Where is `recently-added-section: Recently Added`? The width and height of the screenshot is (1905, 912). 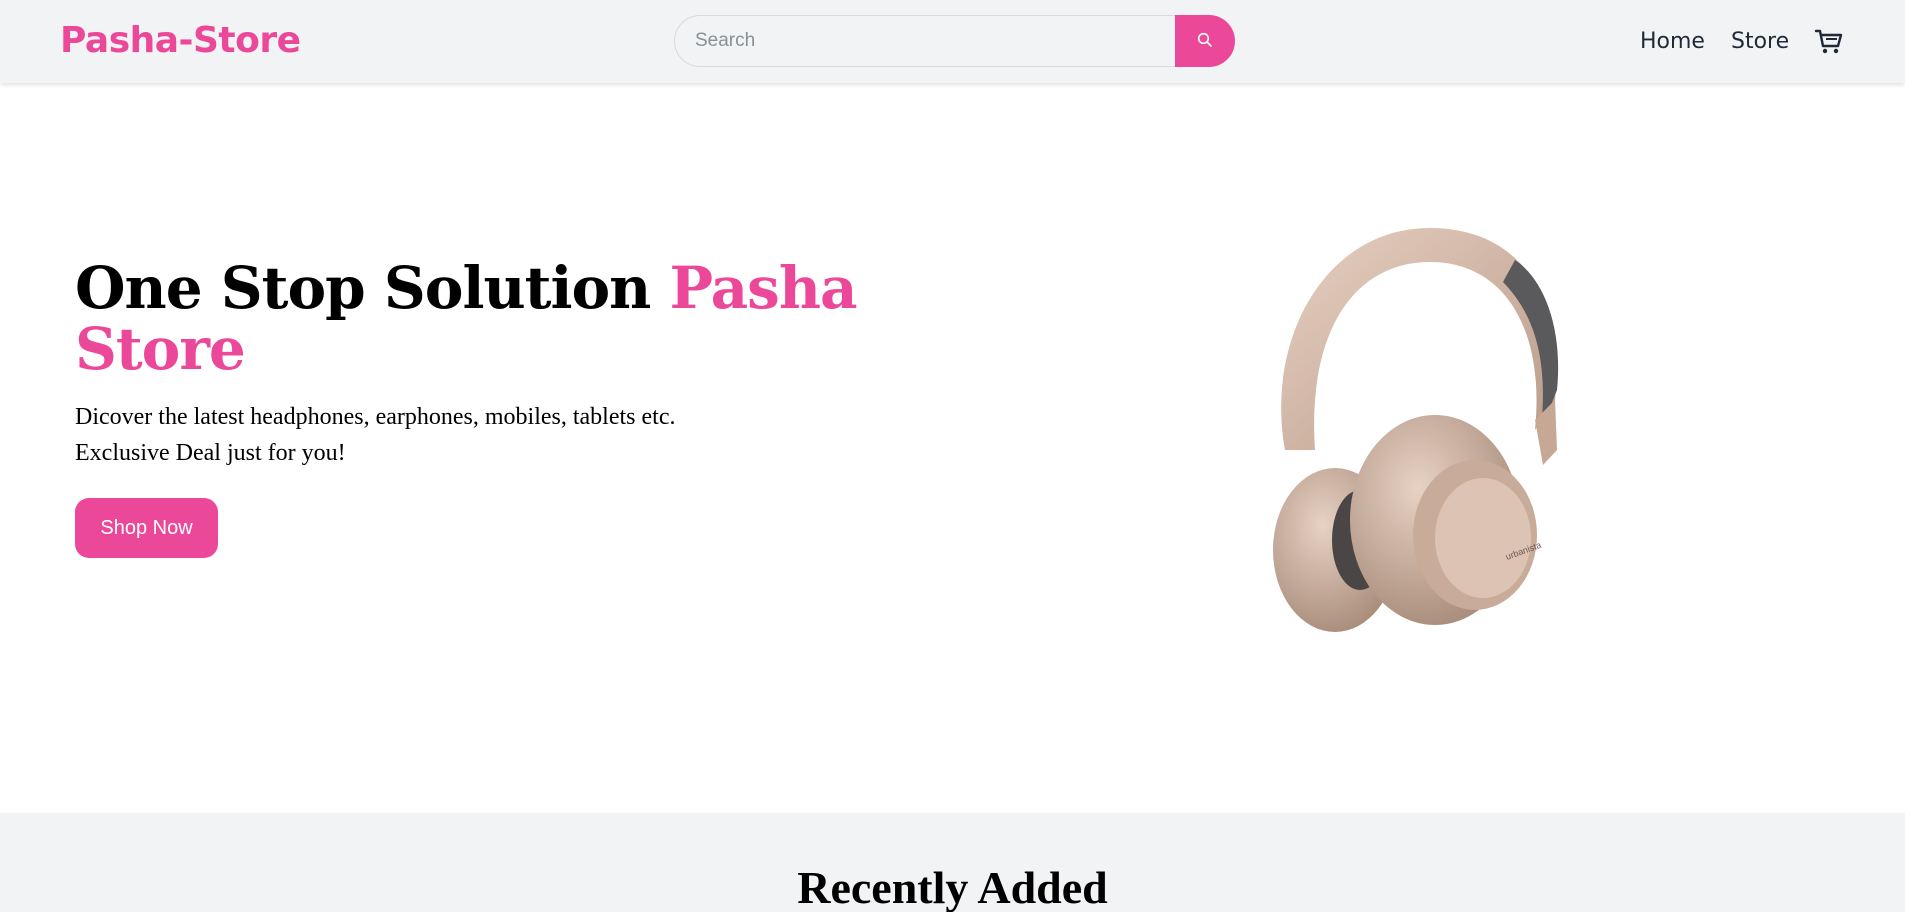 recently-added-section: Recently Added is located at coordinates (952, 862).